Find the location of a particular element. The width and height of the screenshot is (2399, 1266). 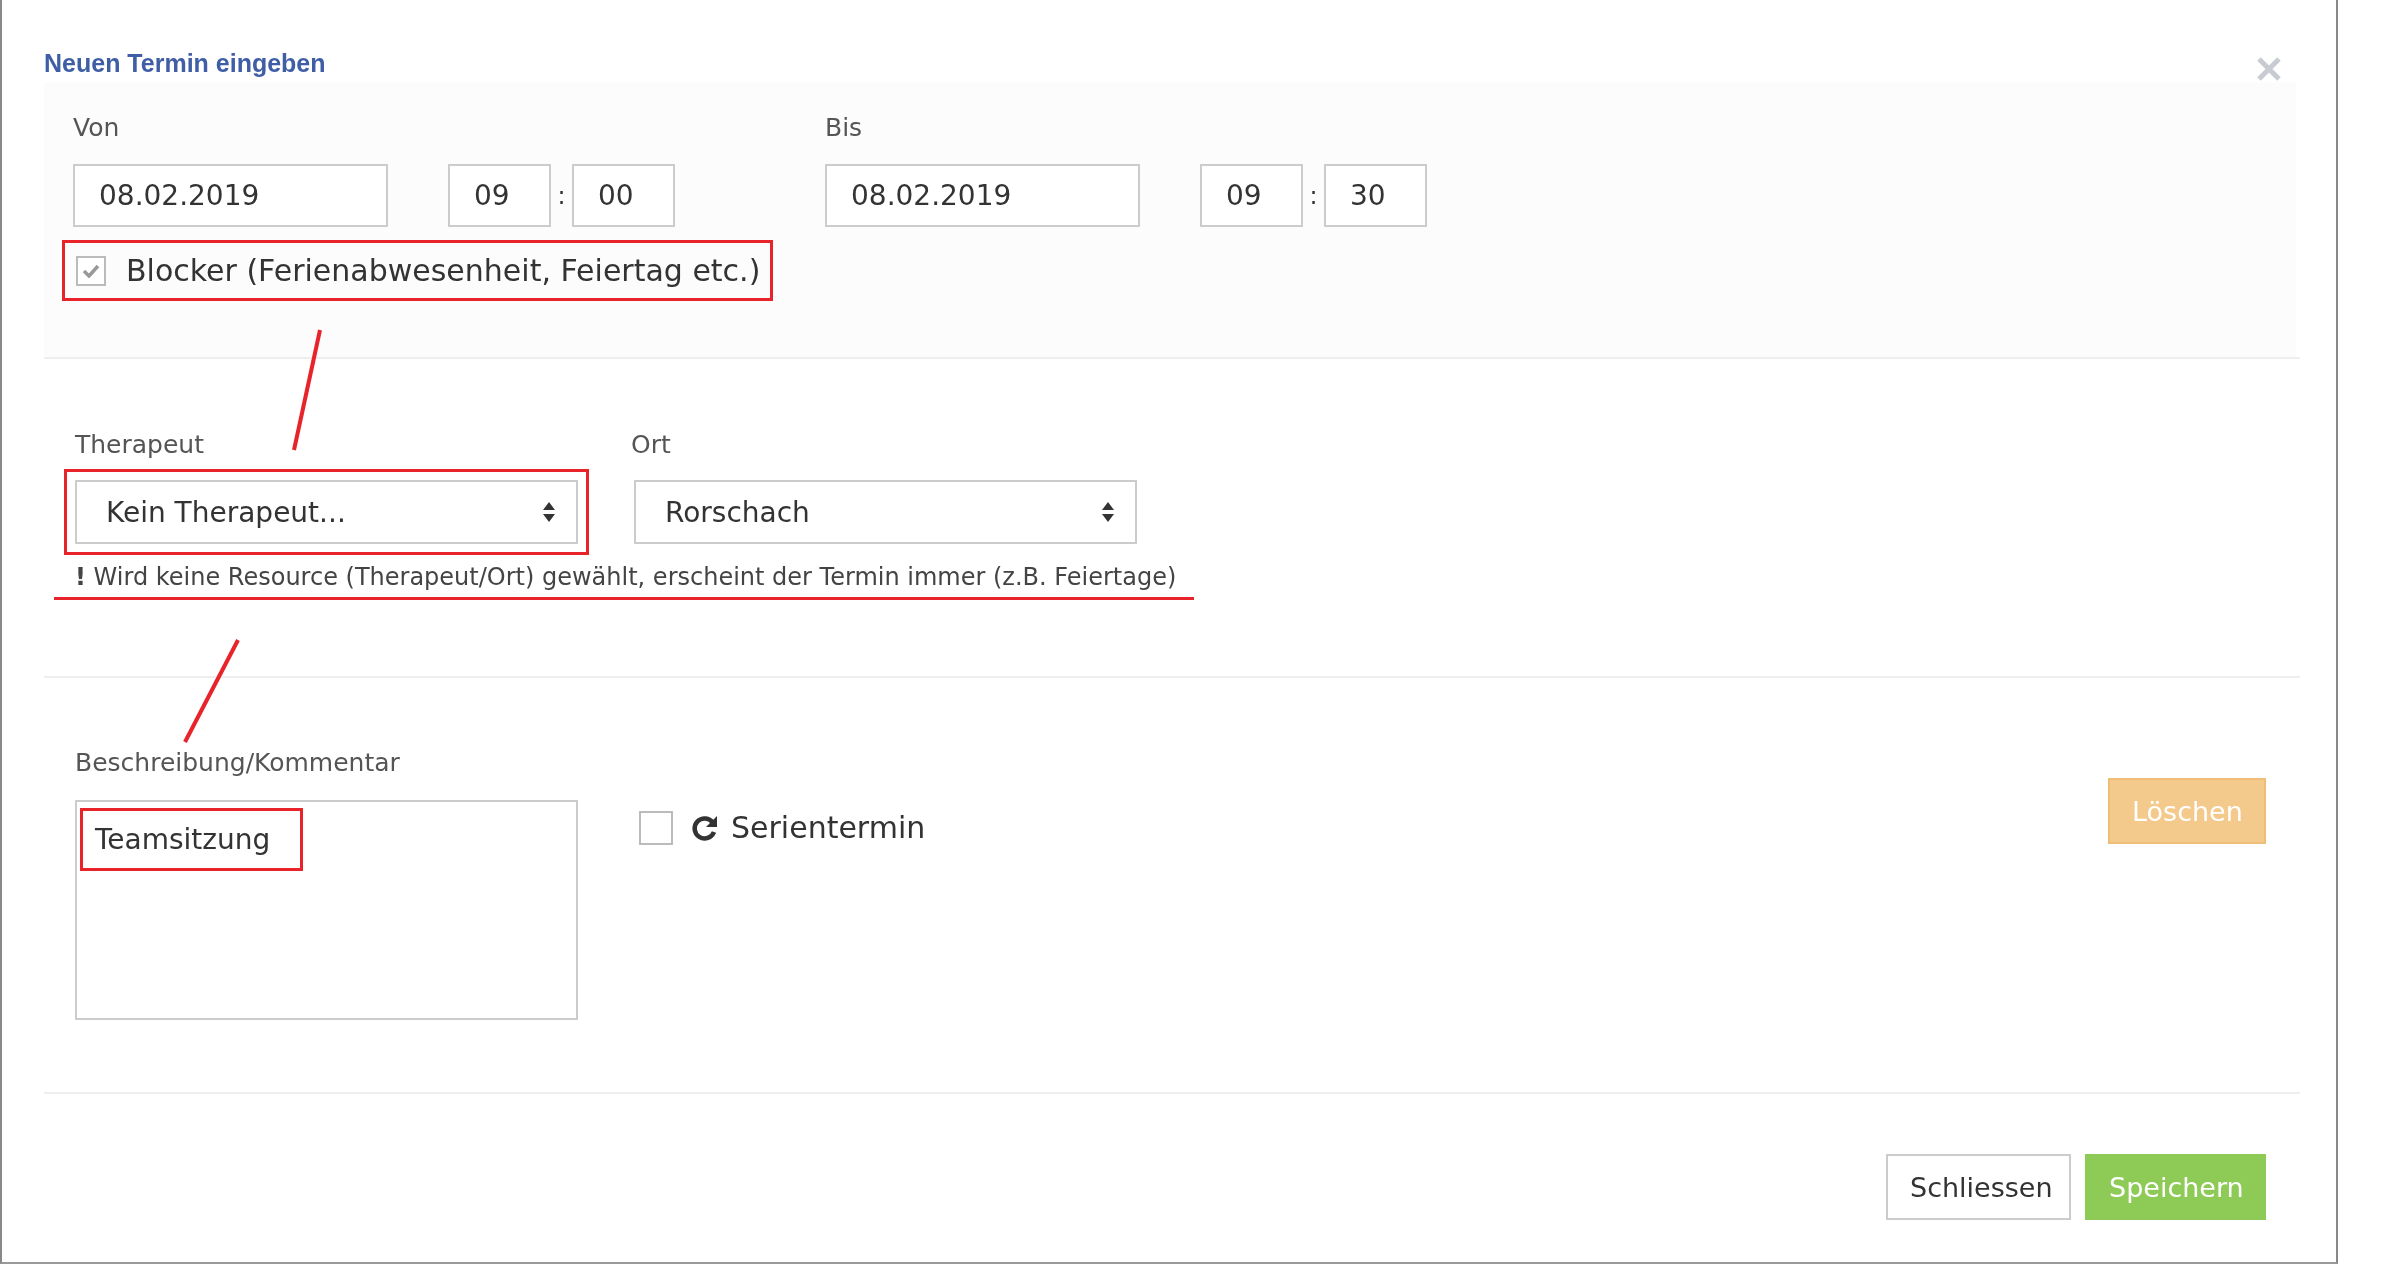

refresh-icon is located at coordinates (705, 827).